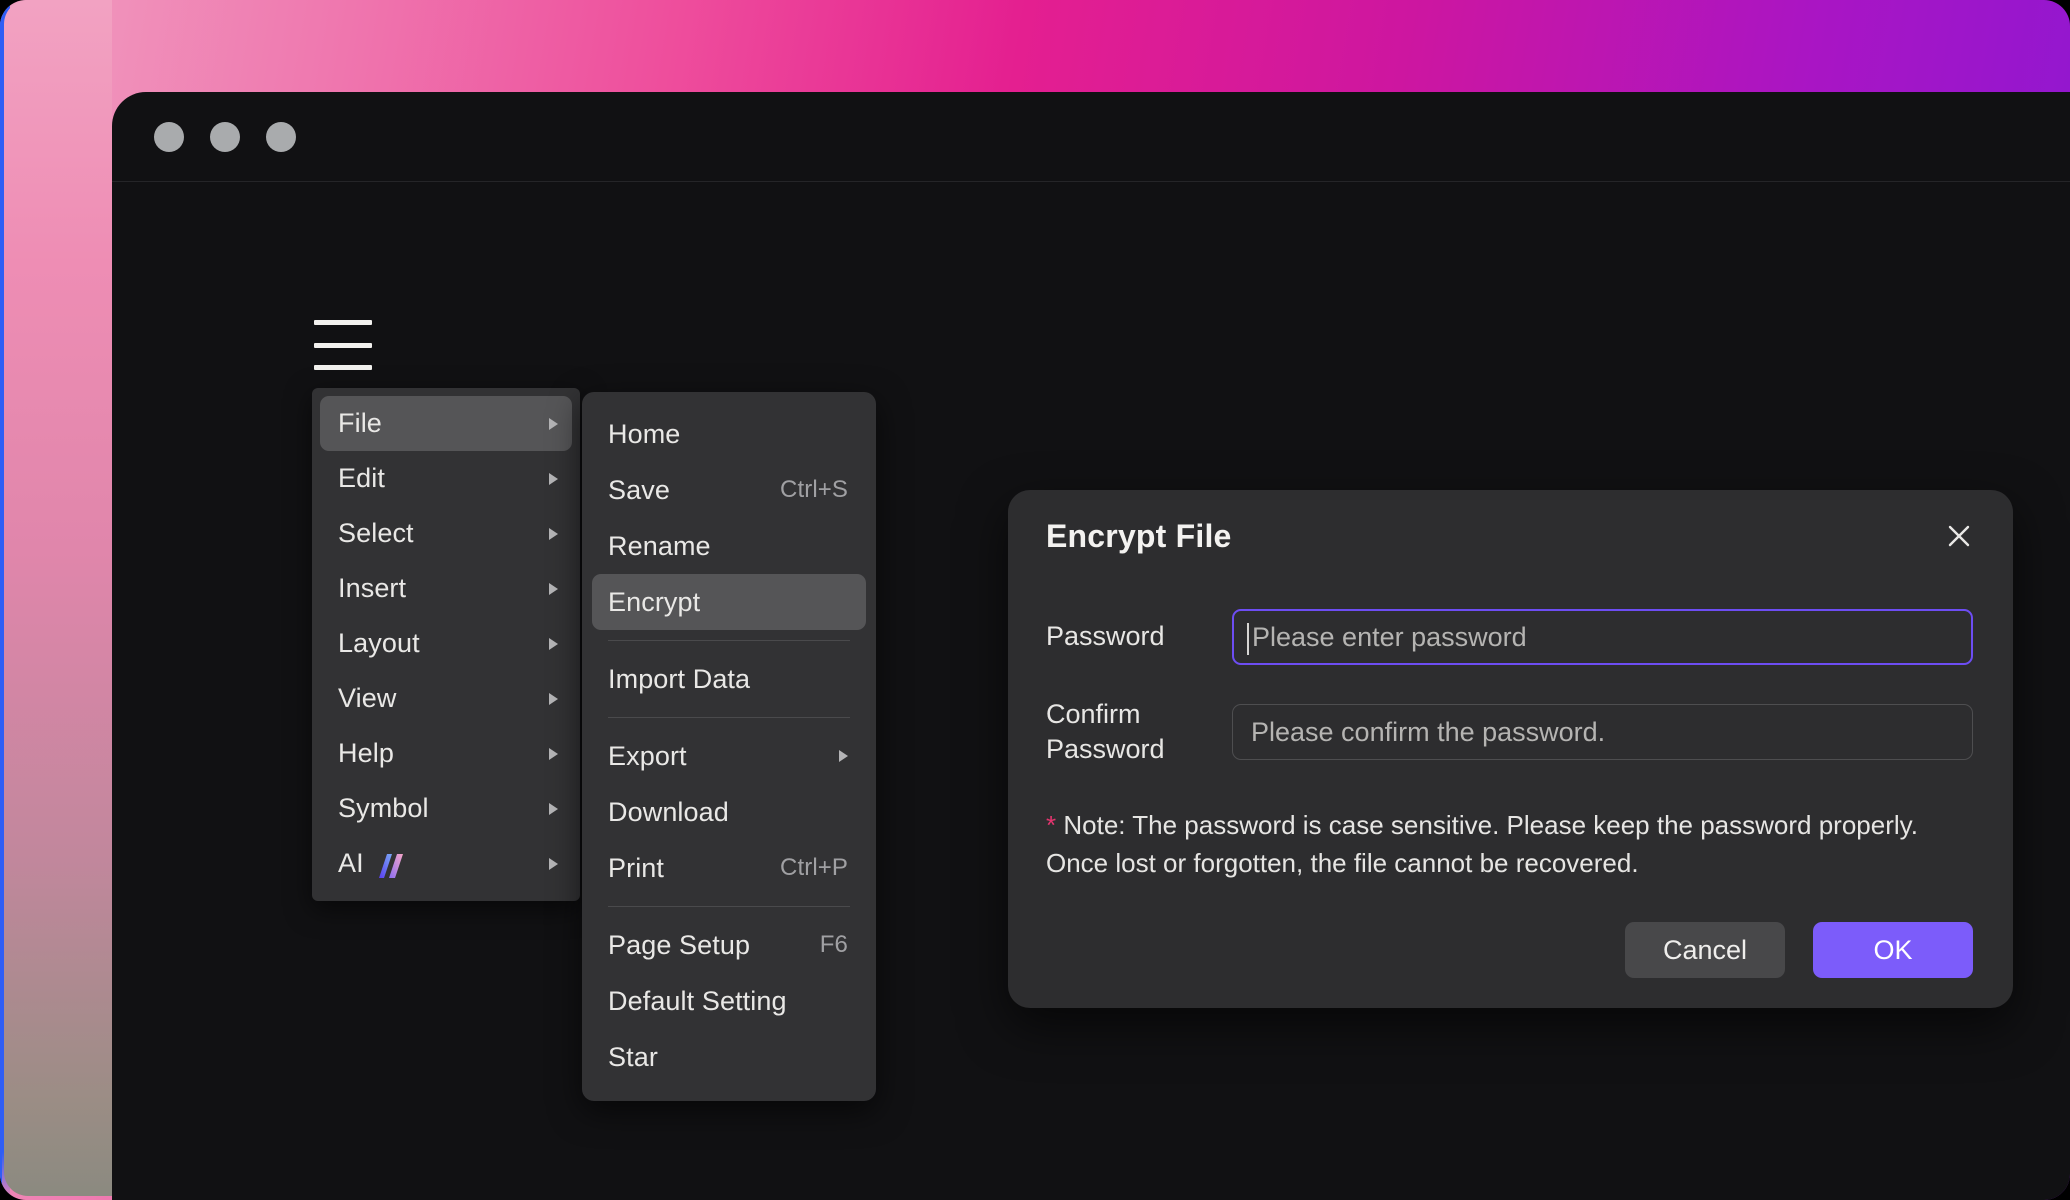 The height and width of the screenshot is (1200, 2070). What do you see at coordinates (659, 545) in the screenshot?
I see `menu-item-text: Rename` at bounding box center [659, 545].